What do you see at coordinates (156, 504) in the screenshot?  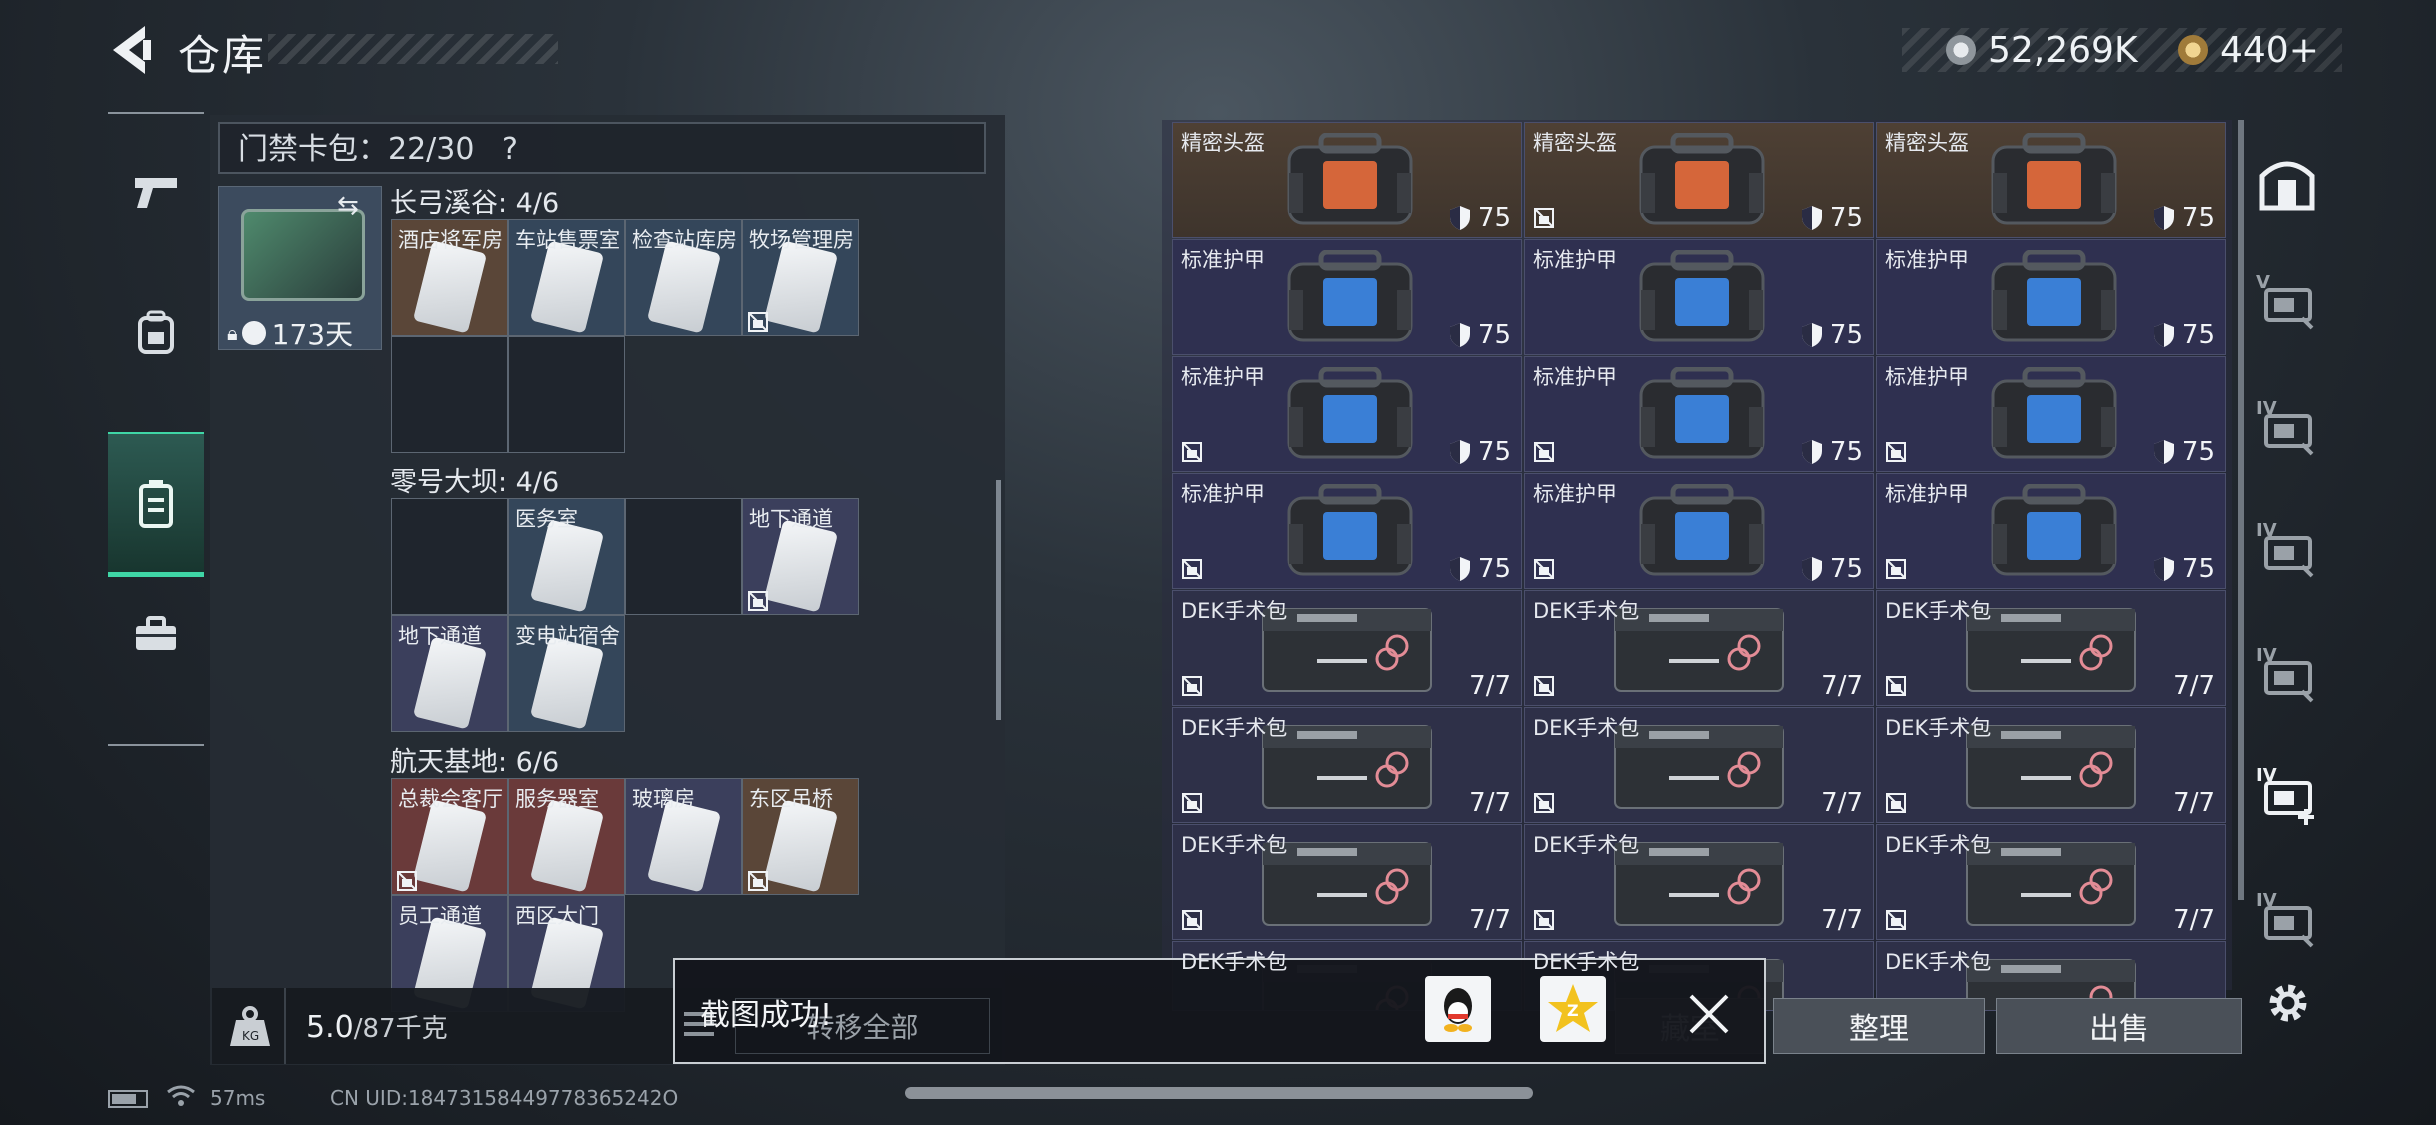 I see `nav-keycards` at bounding box center [156, 504].